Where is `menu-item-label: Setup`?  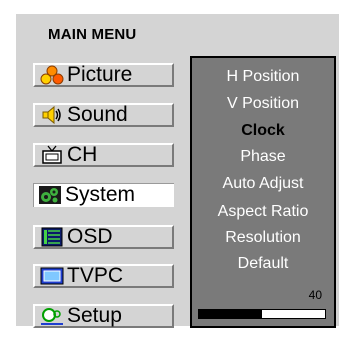
menu-item-label: Setup is located at coordinates (94, 315).